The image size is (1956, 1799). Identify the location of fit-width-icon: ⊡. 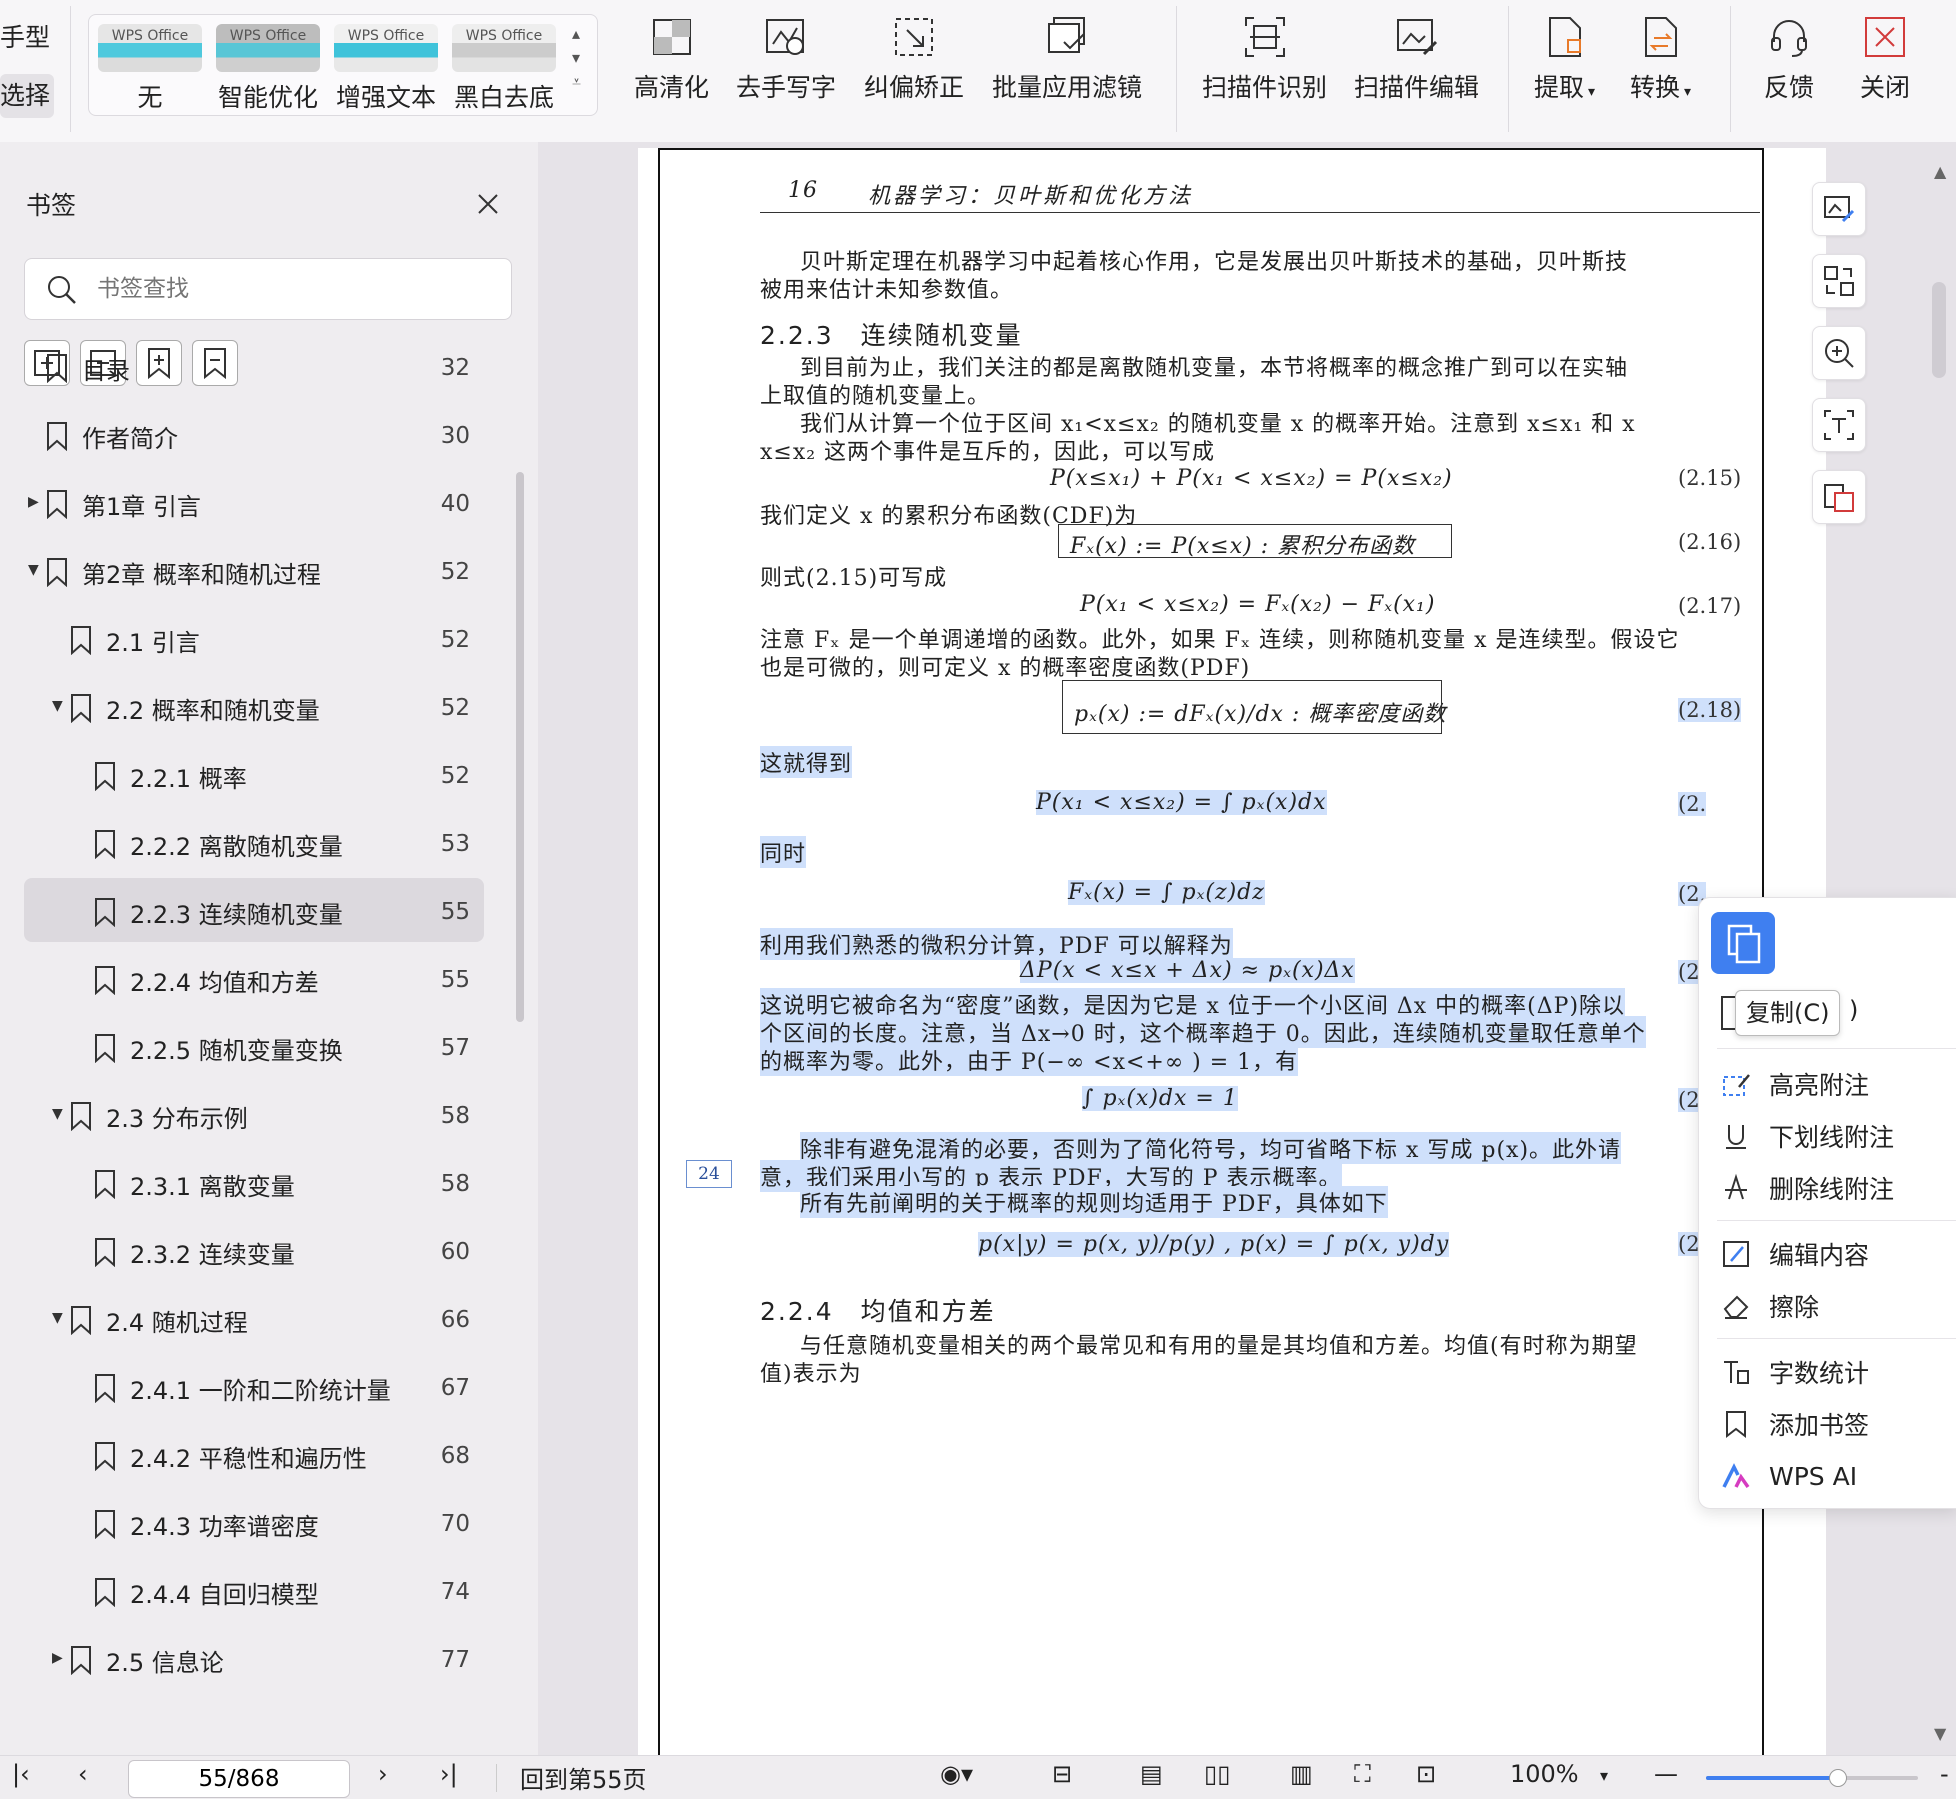
(1426, 1774).